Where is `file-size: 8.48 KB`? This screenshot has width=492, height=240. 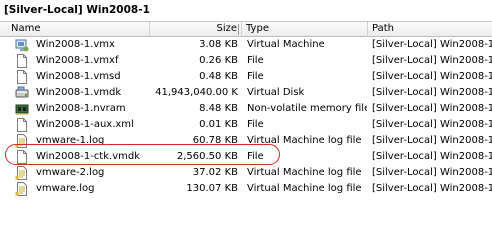
file-size: 8.48 KB is located at coordinates (218, 108).